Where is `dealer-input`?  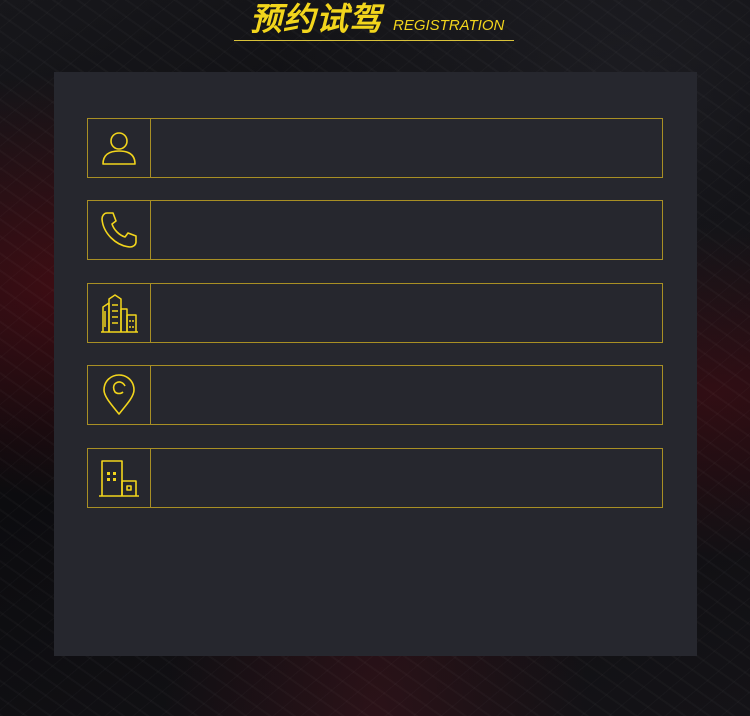
dealer-input is located at coordinates (406, 478).